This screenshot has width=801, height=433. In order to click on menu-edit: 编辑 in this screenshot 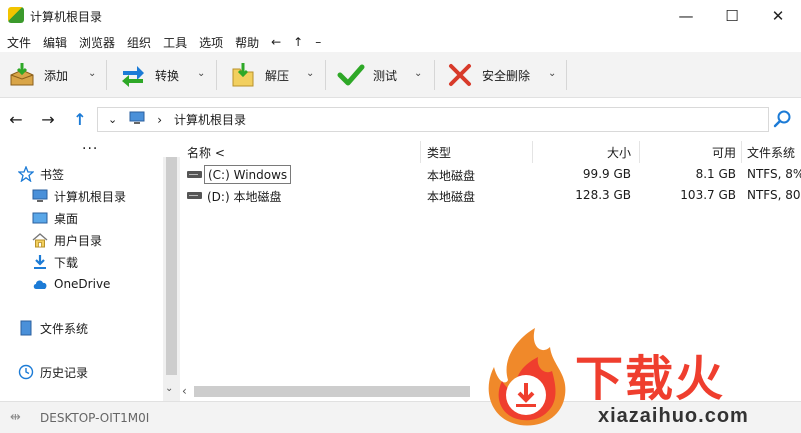, I will do `click(55, 42)`.